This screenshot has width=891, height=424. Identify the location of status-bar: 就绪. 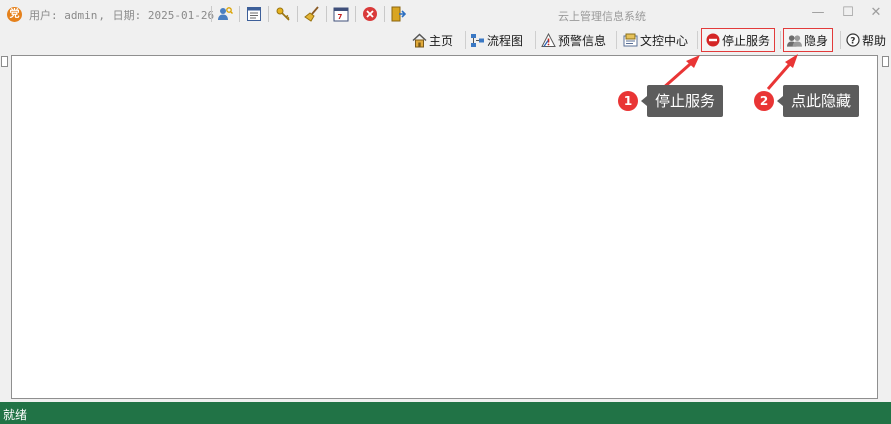
(445, 413).